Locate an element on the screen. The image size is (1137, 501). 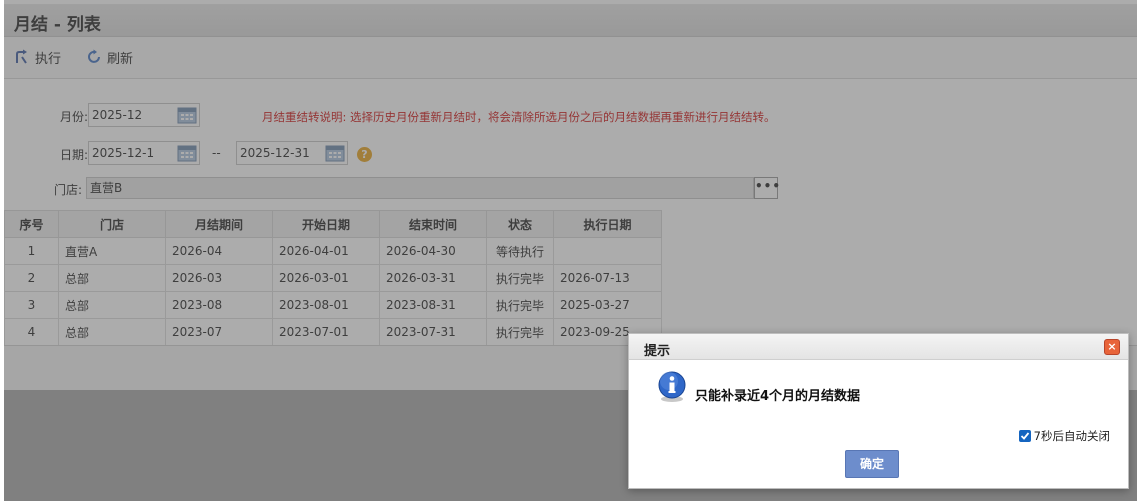
info-icon is located at coordinates (672, 386).